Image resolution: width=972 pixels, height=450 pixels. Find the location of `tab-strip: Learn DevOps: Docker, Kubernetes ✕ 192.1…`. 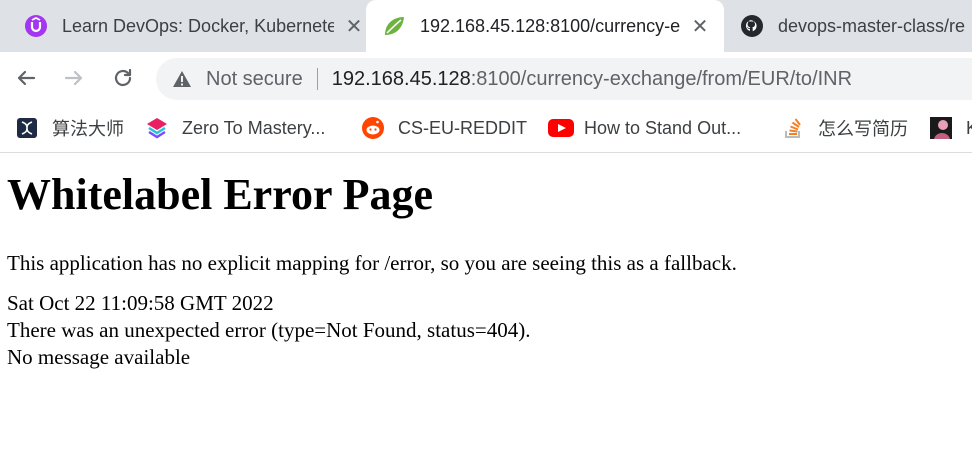

tab-strip: Learn DevOps: Docker, Kubernetes ✕ 192.1… is located at coordinates (486, 26).